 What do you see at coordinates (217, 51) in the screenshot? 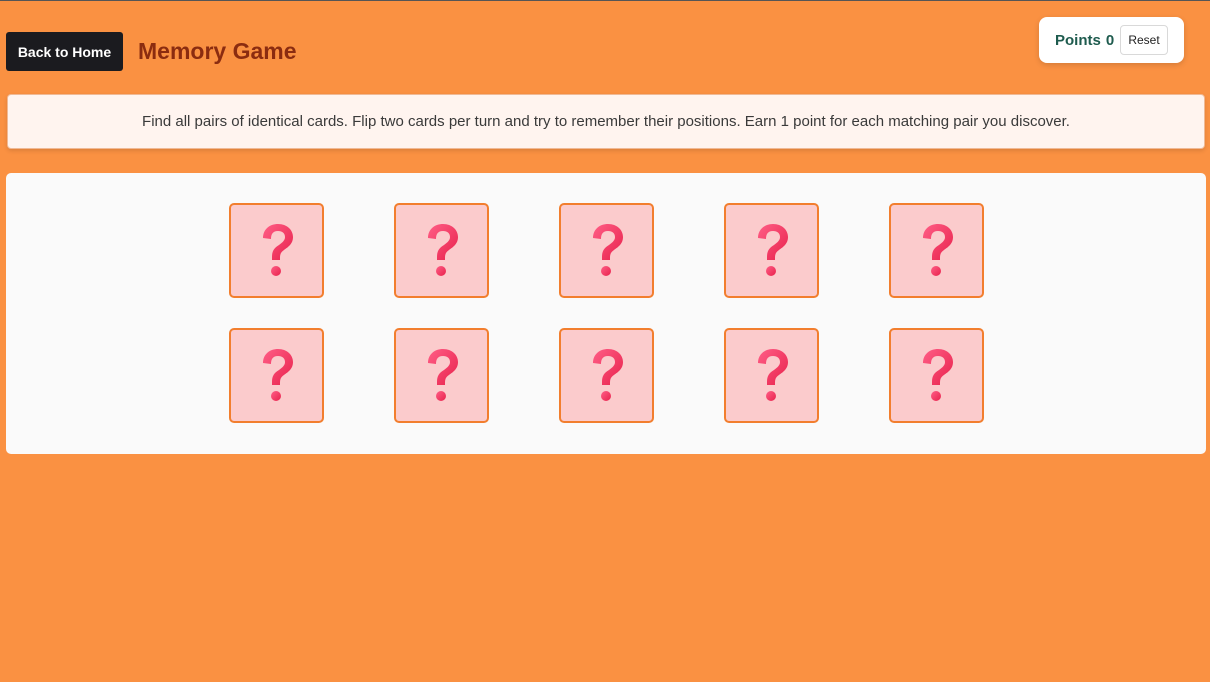
I see `page-title: Memory Game` at bounding box center [217, 51].